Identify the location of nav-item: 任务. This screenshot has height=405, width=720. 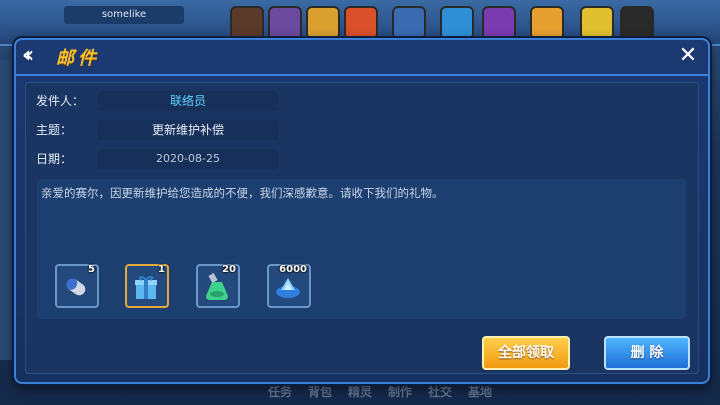
(280, 391).